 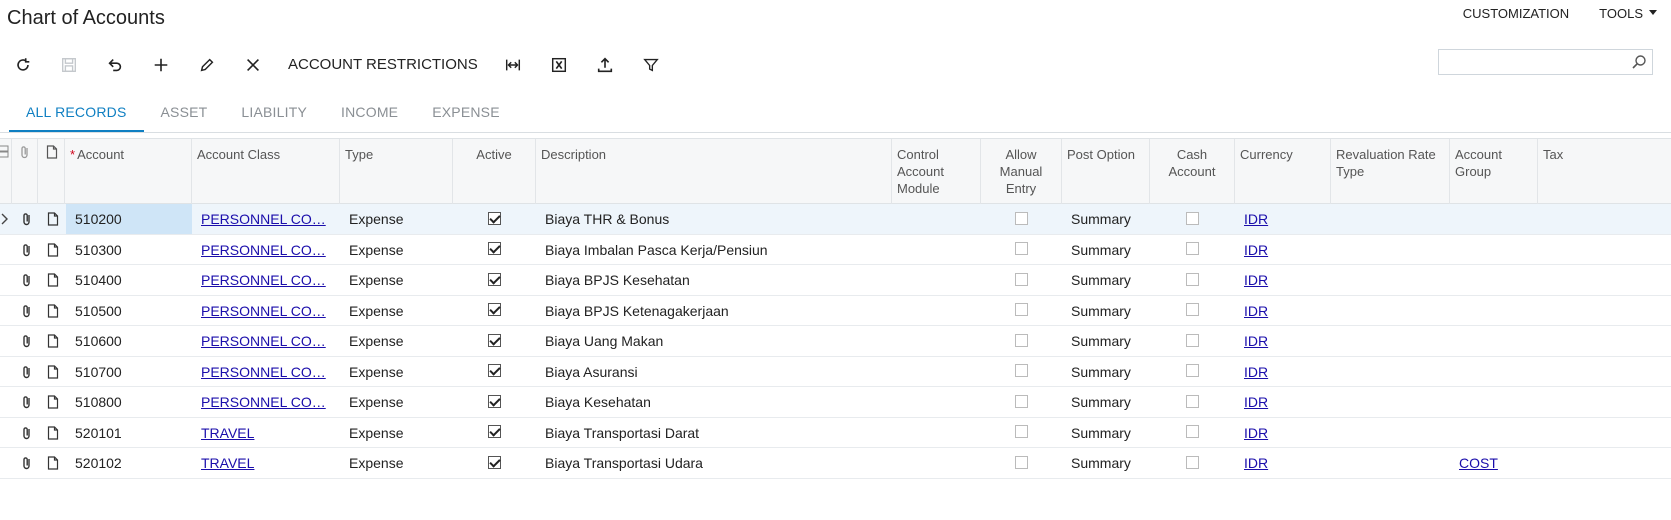 What do you see at coordinates (714, 372) in the screenshot?
I see `cell-description: Biaya Asuransi` at bounding box center [714, 372].